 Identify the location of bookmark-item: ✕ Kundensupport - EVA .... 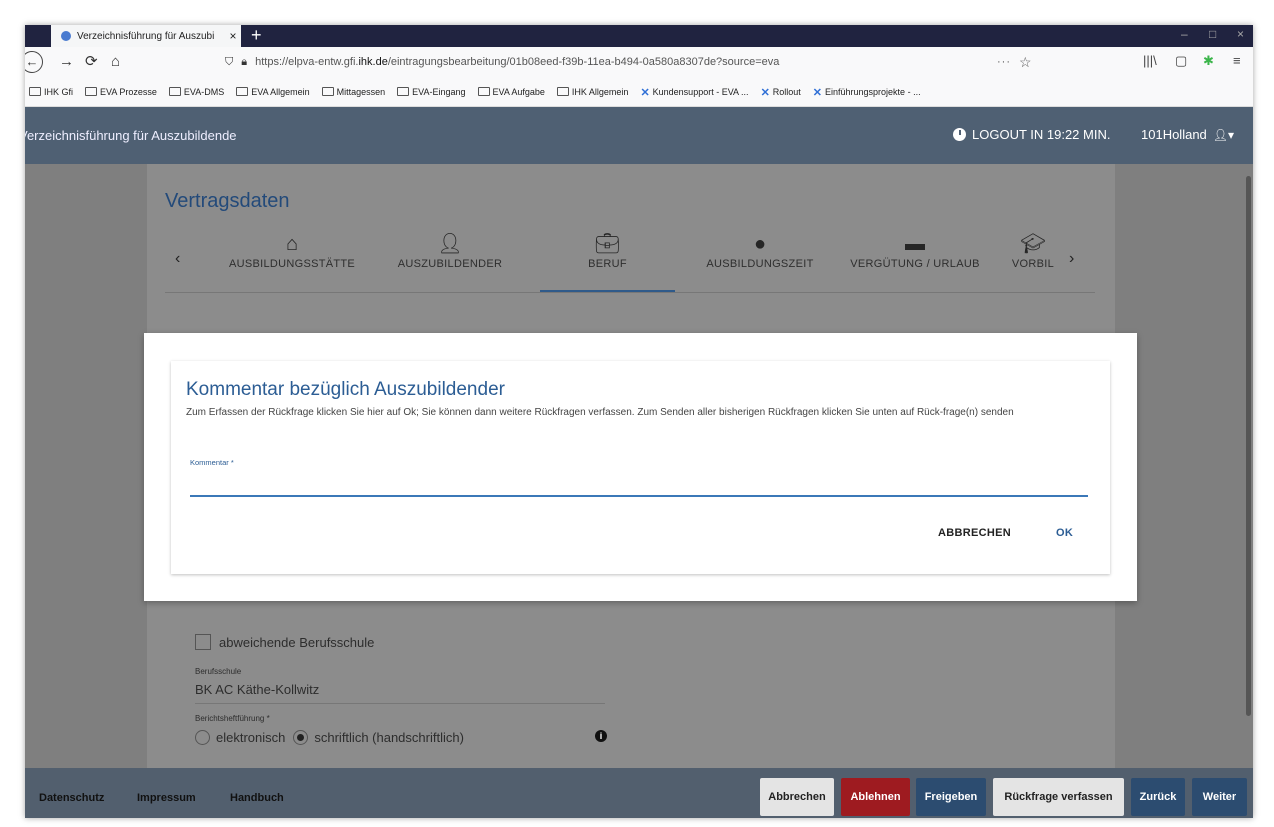
(694, 92).